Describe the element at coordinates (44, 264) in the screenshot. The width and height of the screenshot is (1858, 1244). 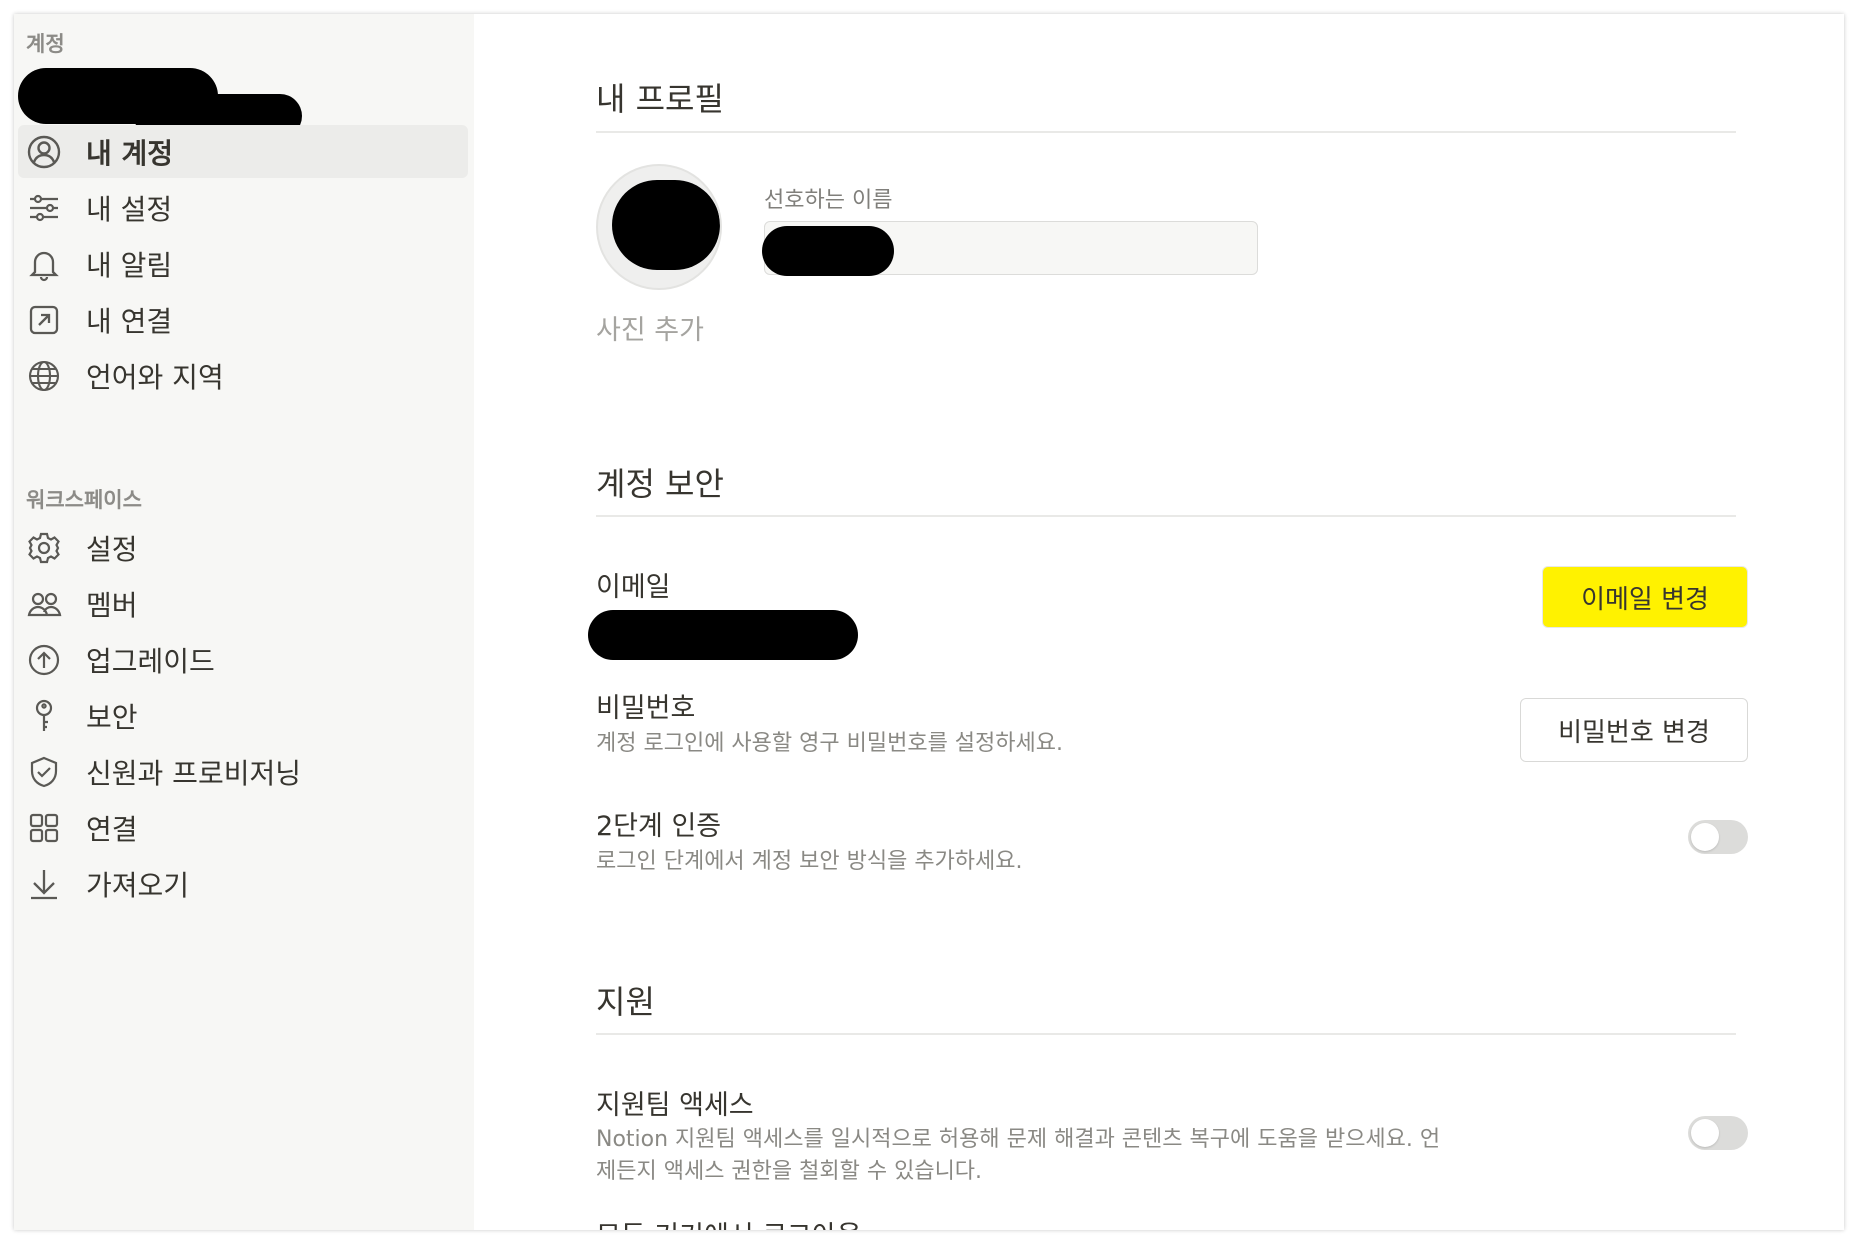
I see `bell-icon` at that location.